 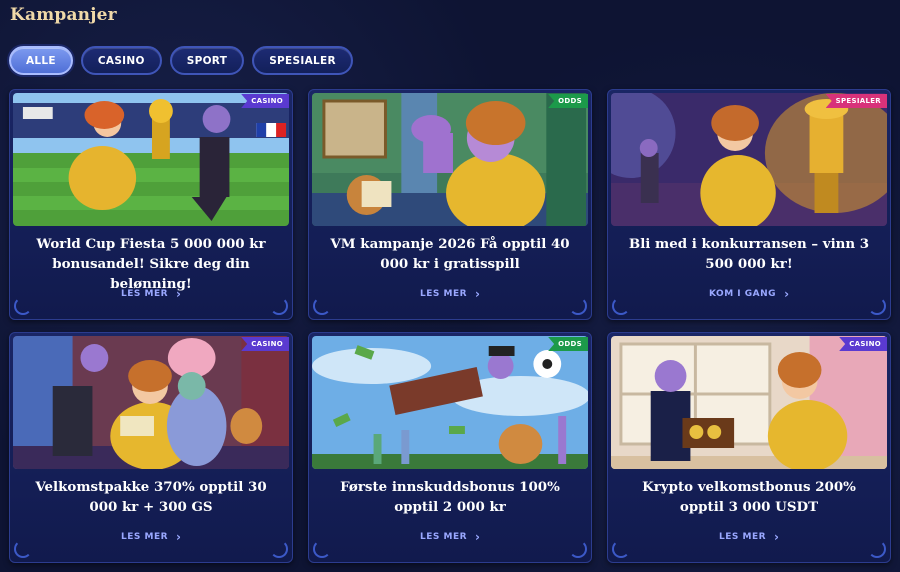 I want to click on filter-spesialer-button: SPESIALER, so click(x=302, y=60).